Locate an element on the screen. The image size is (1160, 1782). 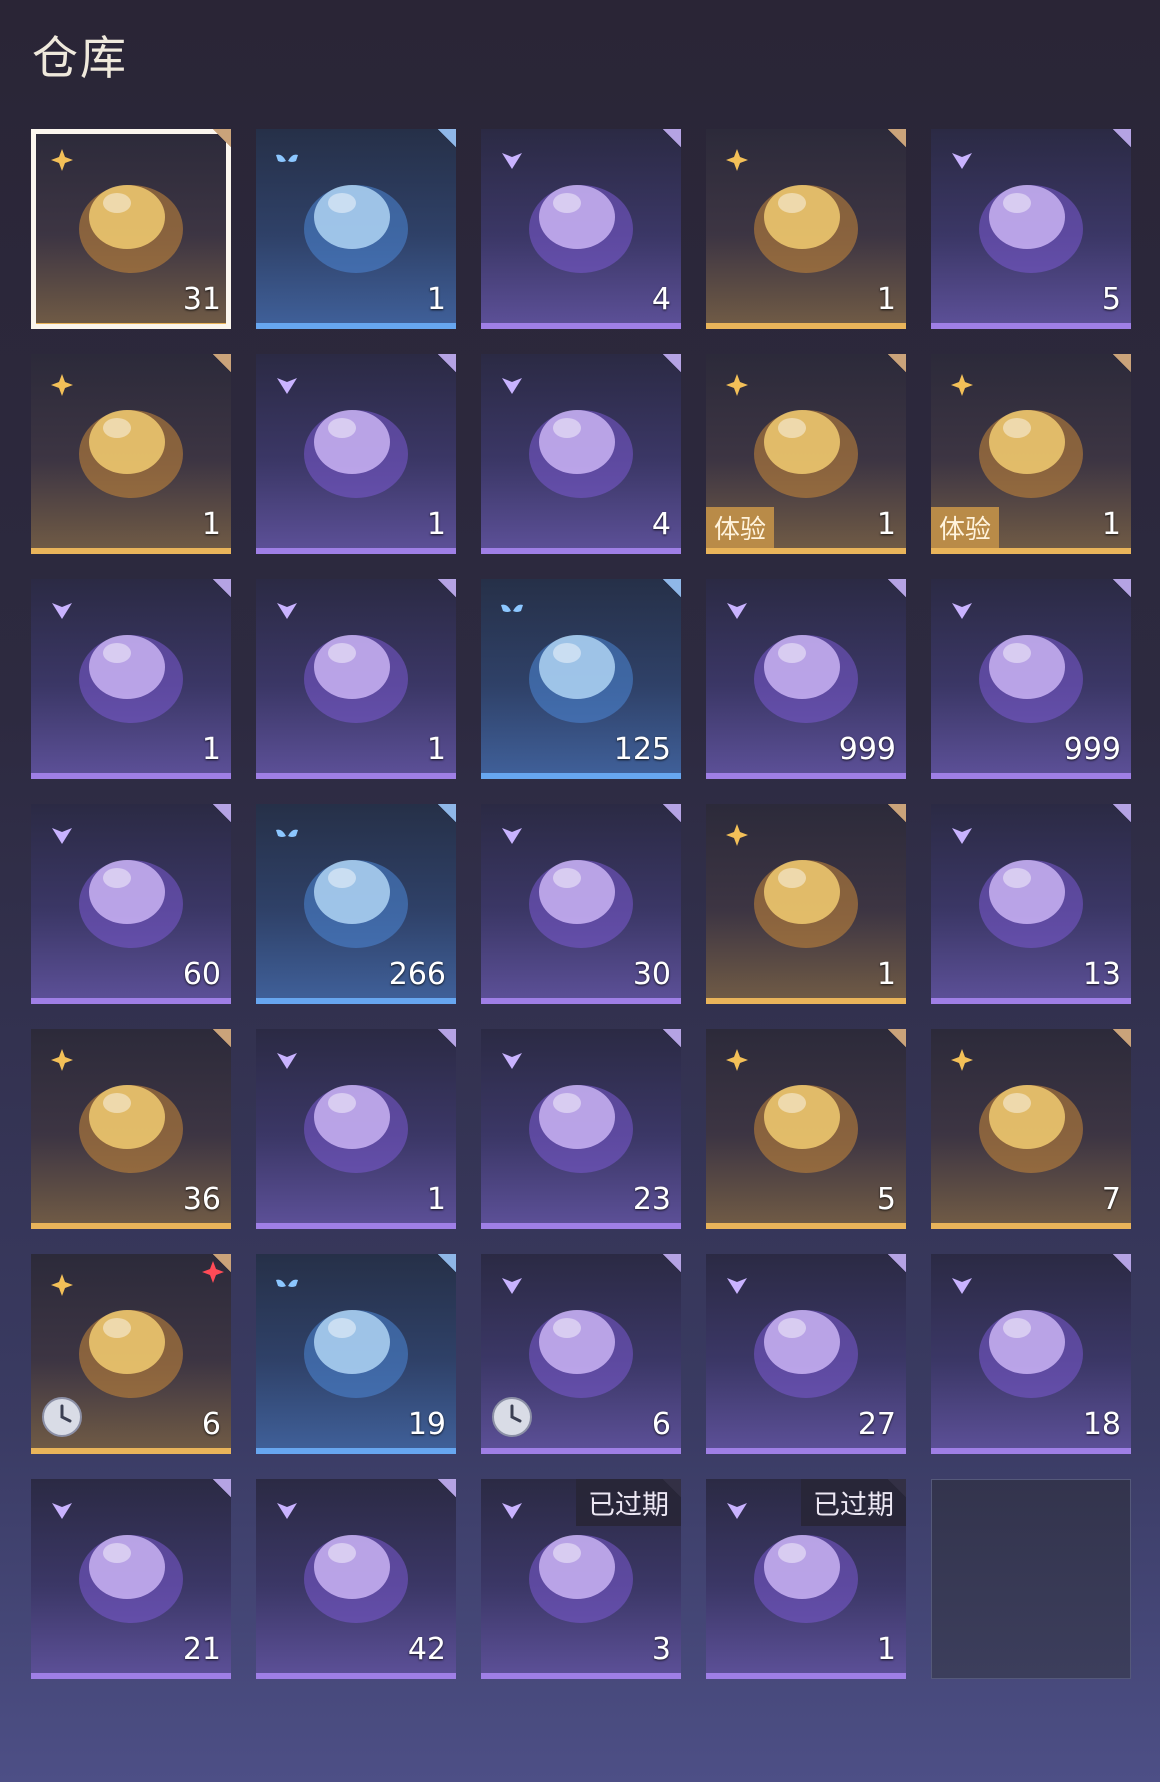
trial-tag: 体验 is located at coordinates (740, 527).